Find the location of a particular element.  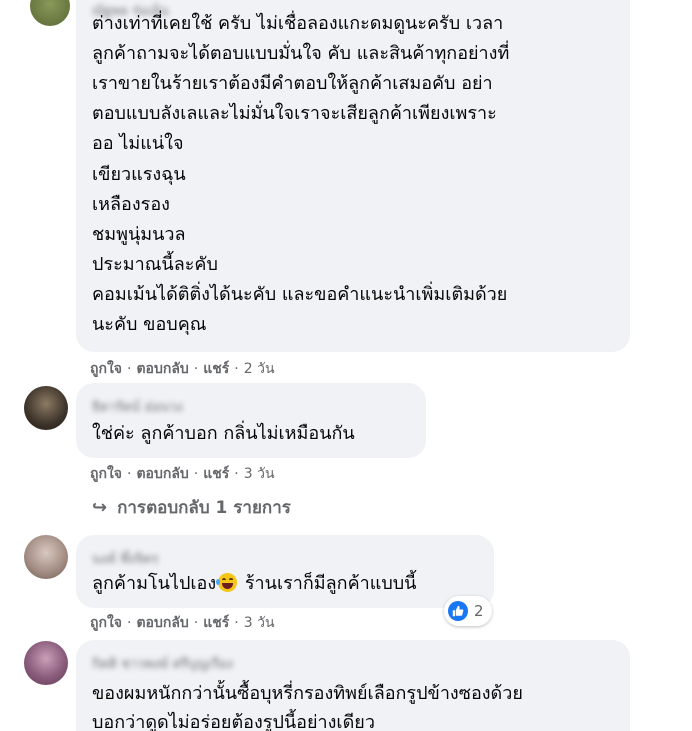

comment-text-line: เขียวแรงฉุน is located at coordinates (139, 174).